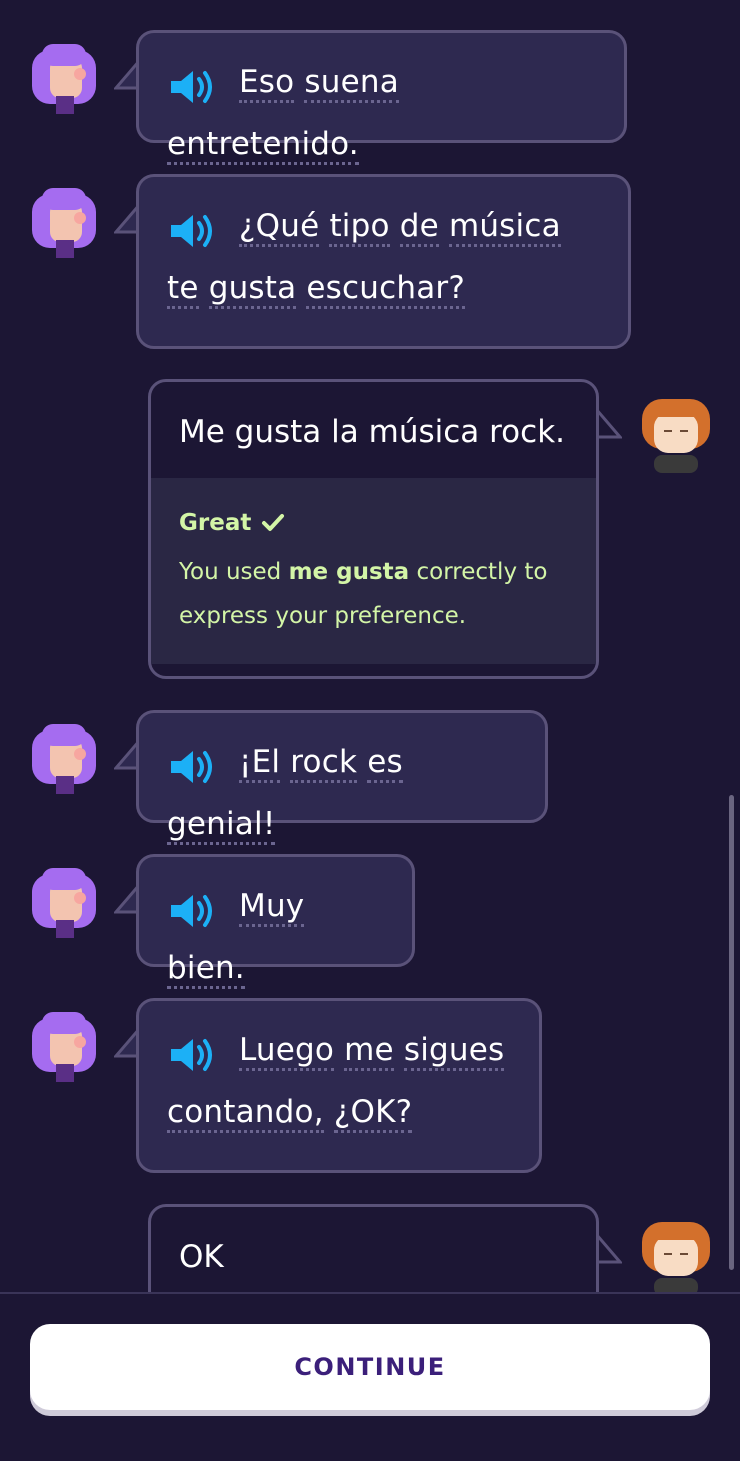 The height and width of the screenshot is (1461, 740). I want to click on bot-message: ¿Qué tipo de música te gusta escuchar?, so click(370, 261).